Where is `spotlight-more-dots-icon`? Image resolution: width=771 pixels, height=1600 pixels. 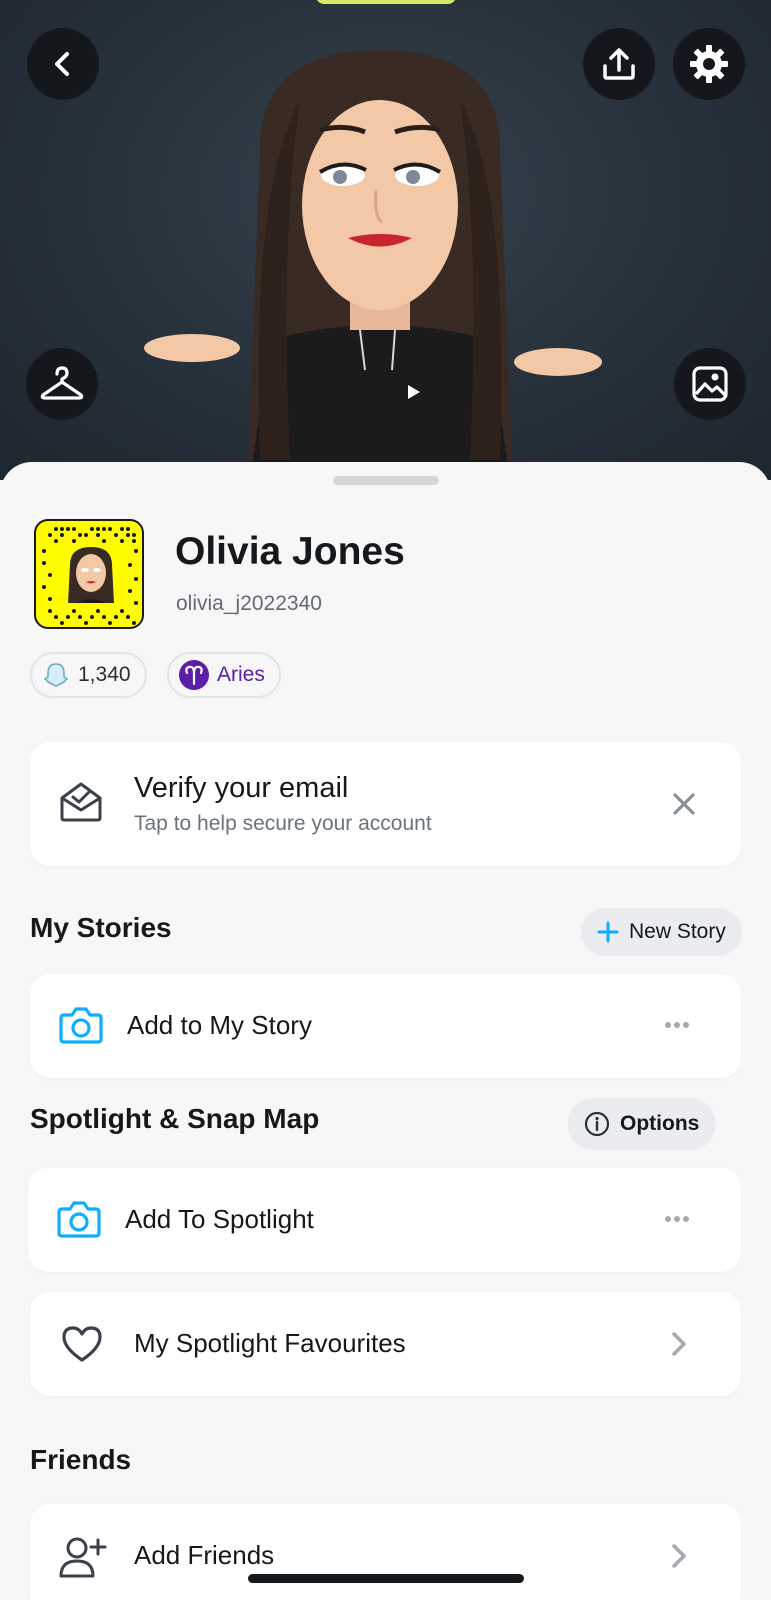 spotlight-more-dots-icon is located at coordinates (677, 1219).